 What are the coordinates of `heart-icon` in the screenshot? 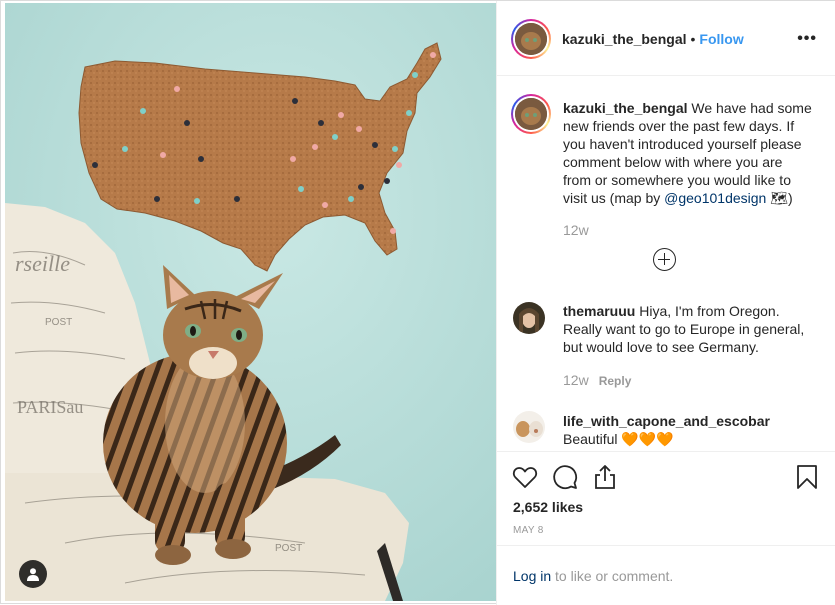 It's located at (525, 477).